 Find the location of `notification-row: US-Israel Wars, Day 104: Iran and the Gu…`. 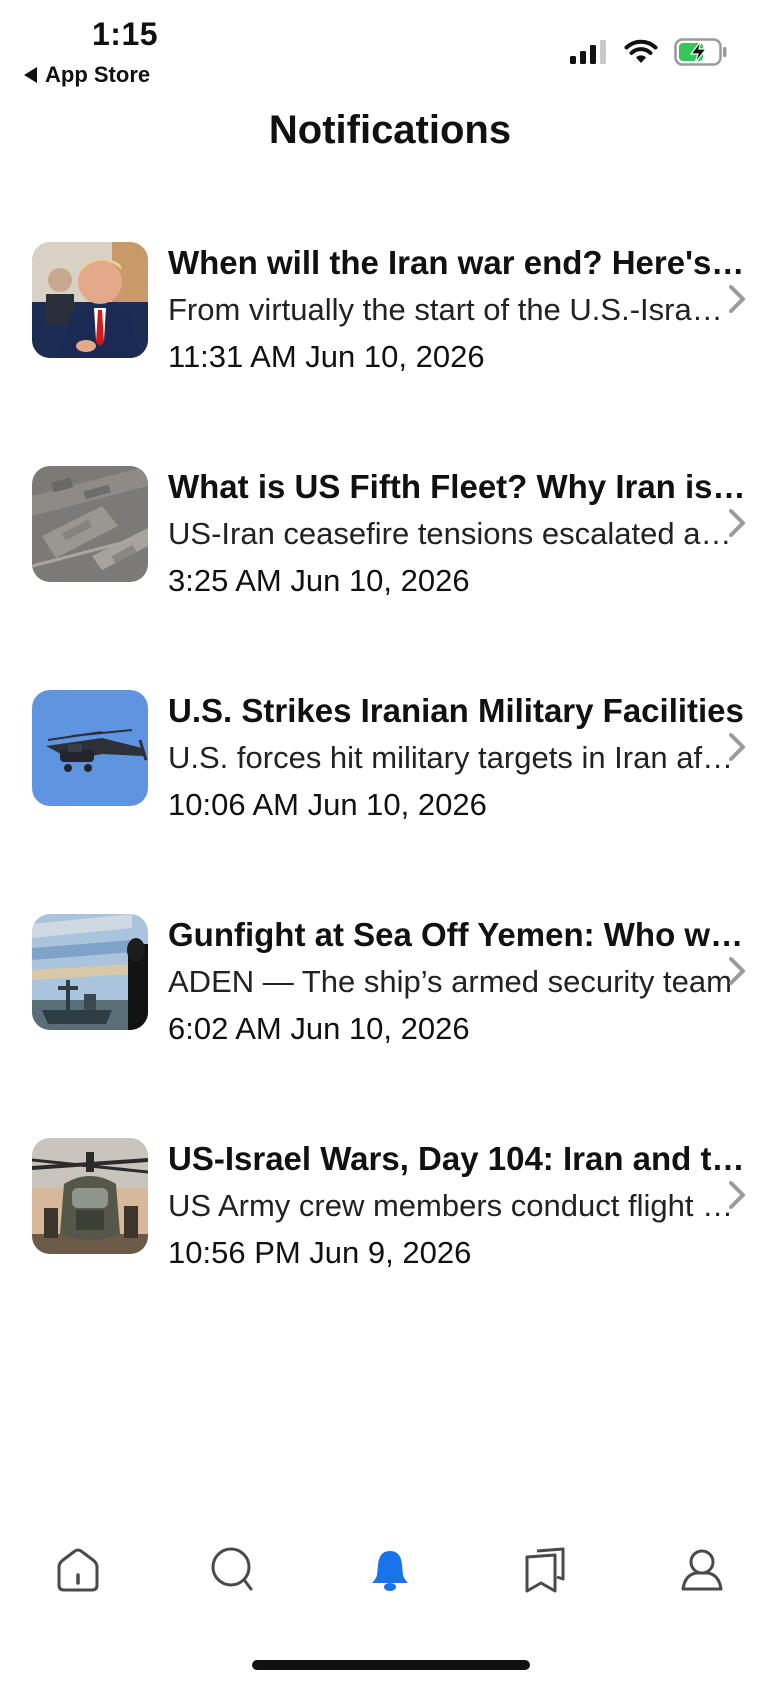

notification-row: US-Israel Wars, Day 104: Iran and the Gu… is located at coordinates (390, 1246).